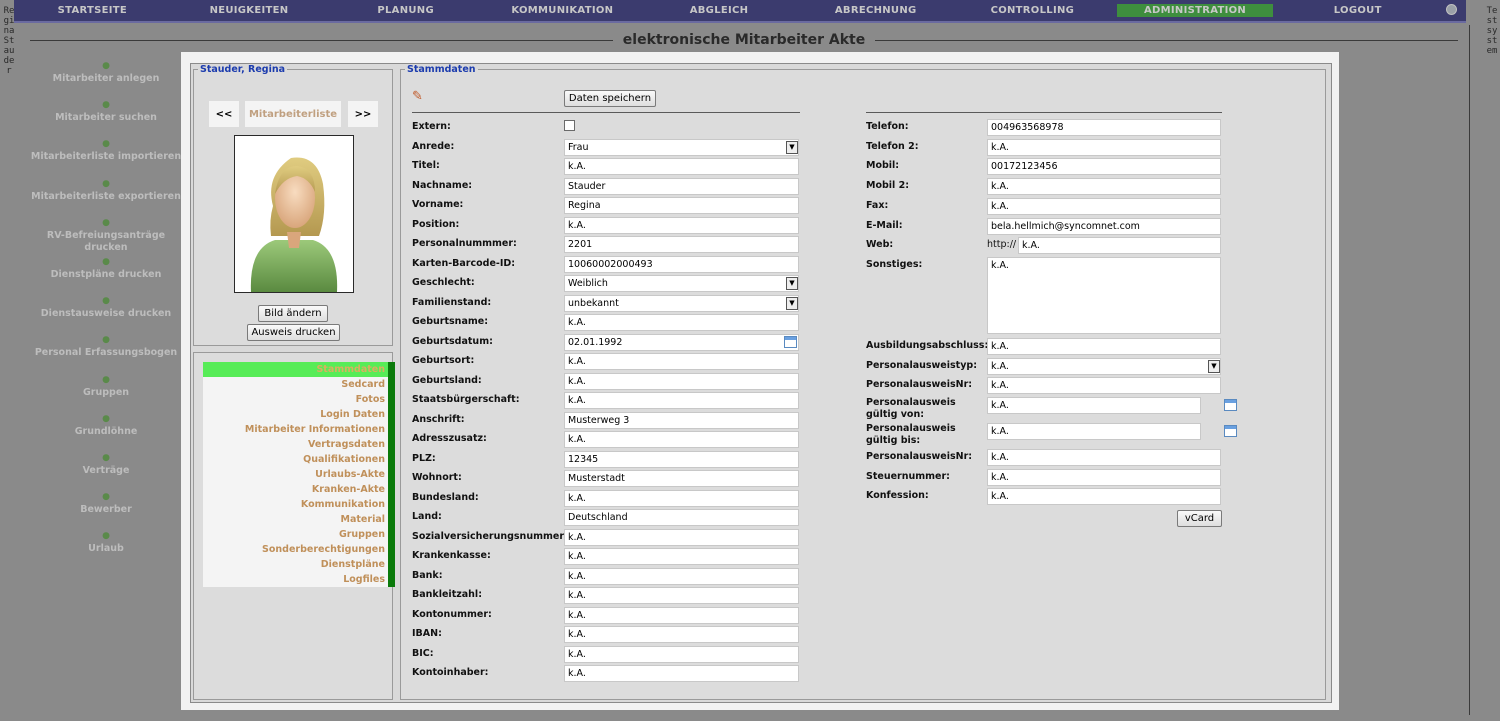 The width and height of the screenshot is (1500, 721). What do you see at coordinates (681, 147) in the screenshot?
I see `field-anrede-select: Frau ▼` at bounding box center [681, 147].